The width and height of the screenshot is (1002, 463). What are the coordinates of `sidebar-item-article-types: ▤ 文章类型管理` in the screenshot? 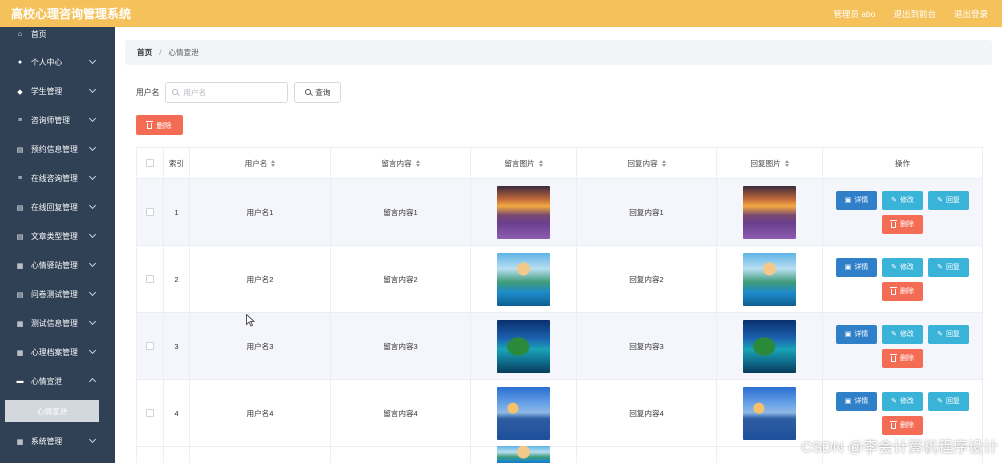 It's located at (57, 236).